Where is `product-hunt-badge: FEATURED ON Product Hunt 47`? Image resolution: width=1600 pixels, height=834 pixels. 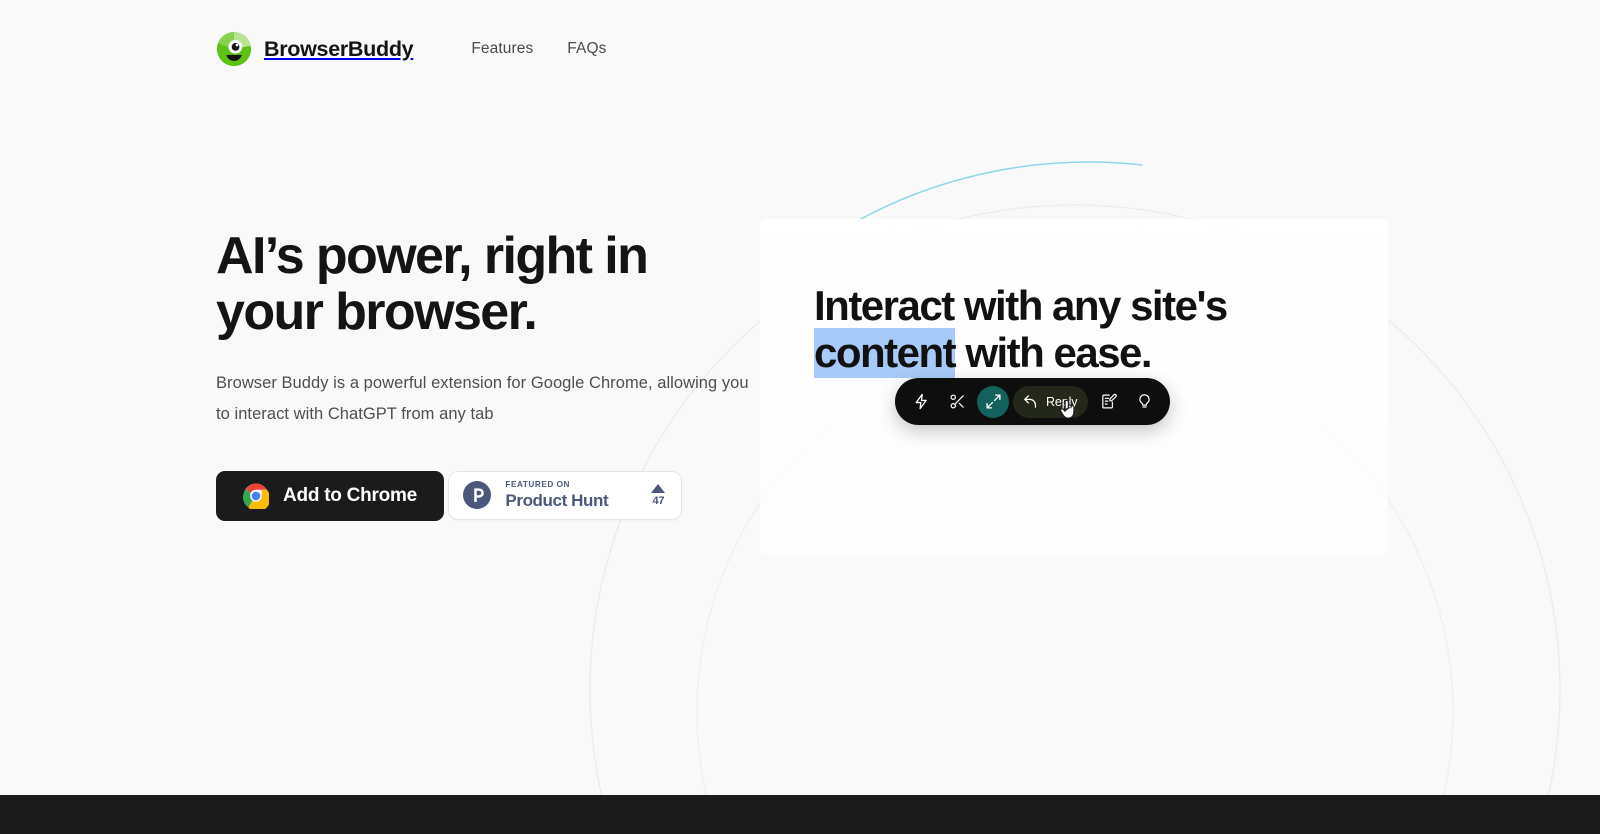 product-hunt-badge: FEATURED ON Product Hunt 47 is located at coordinates (565, 495).